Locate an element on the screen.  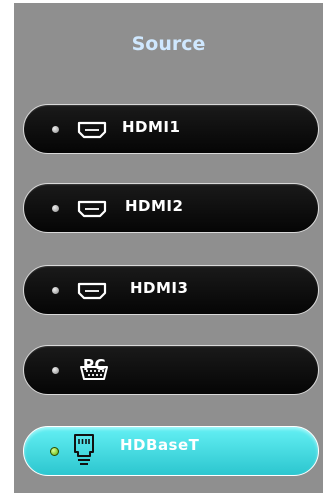
rj45-port-icon is located at coordinates (84, 449).